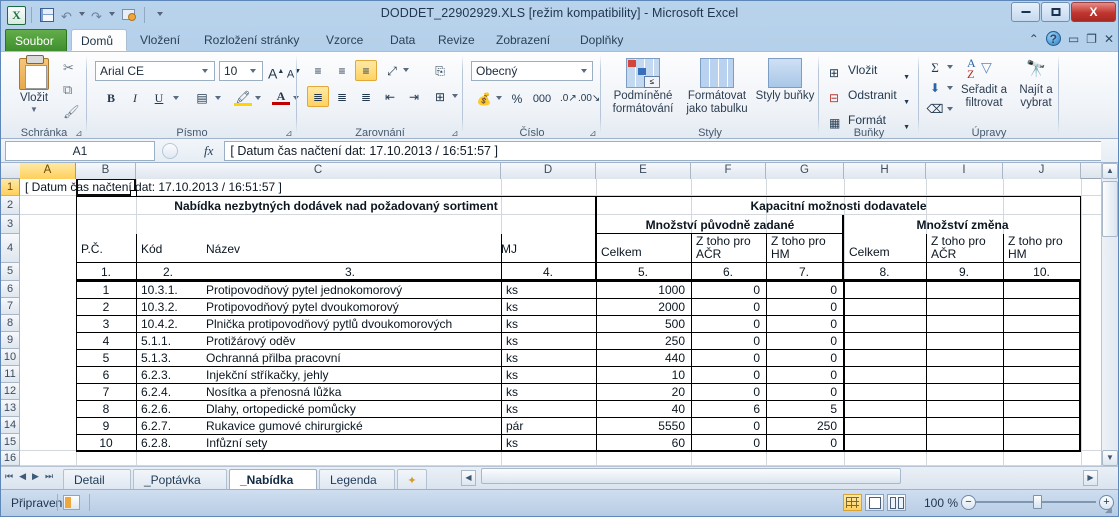 The width and height of the screenshot is (1119, 517). Describe the element at coordinates (106, 249) in the screenshot. I see `cell-header-pc: P.Č.` at that location.